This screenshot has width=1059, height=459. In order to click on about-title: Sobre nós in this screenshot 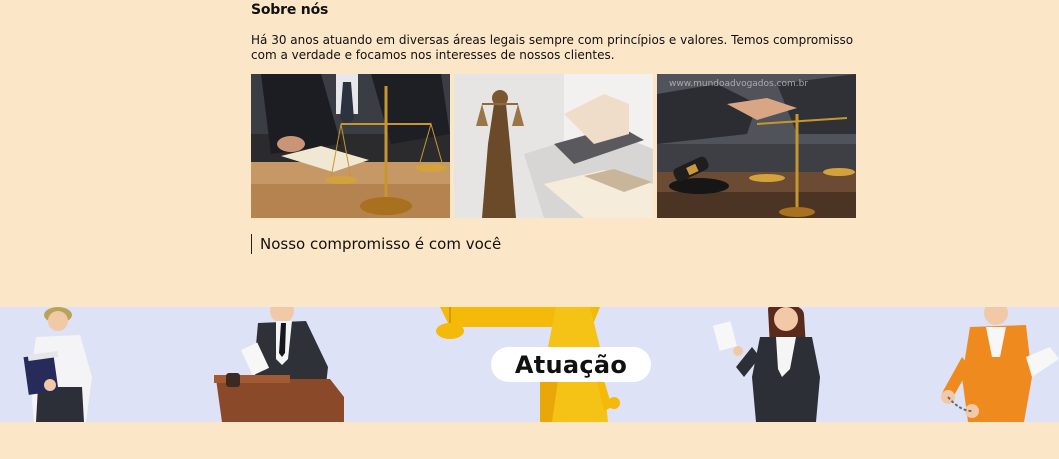, I will do `click(290, 10)`.